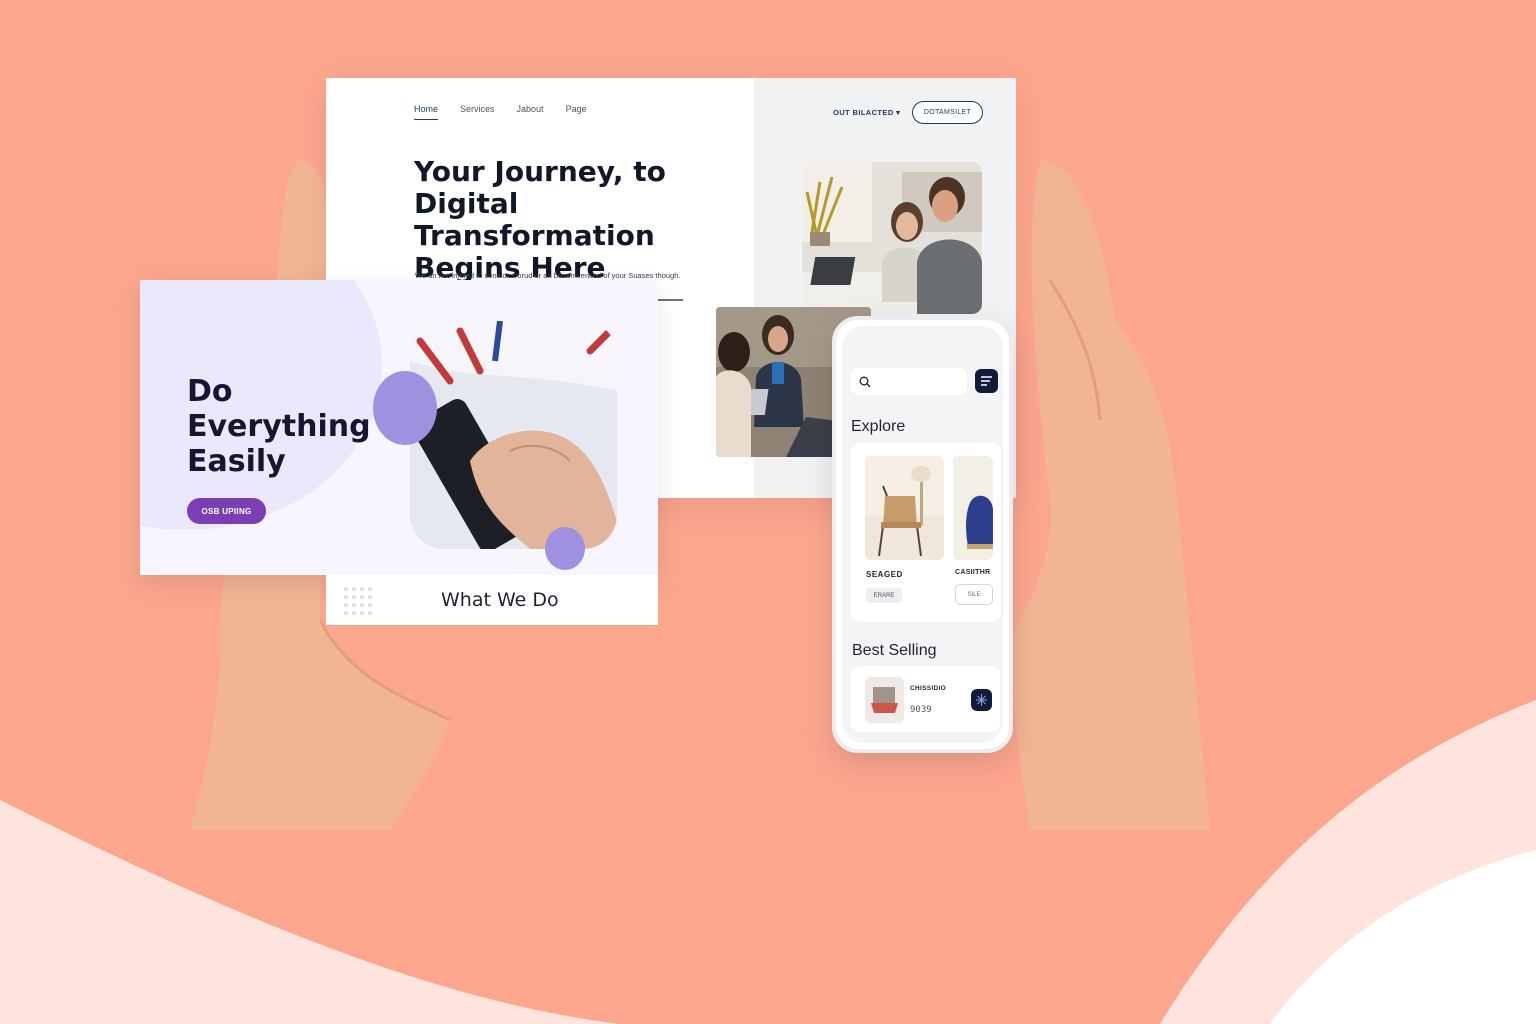  I want to click on hero-title-line-2: Digital Transformation, so click(534, 219).